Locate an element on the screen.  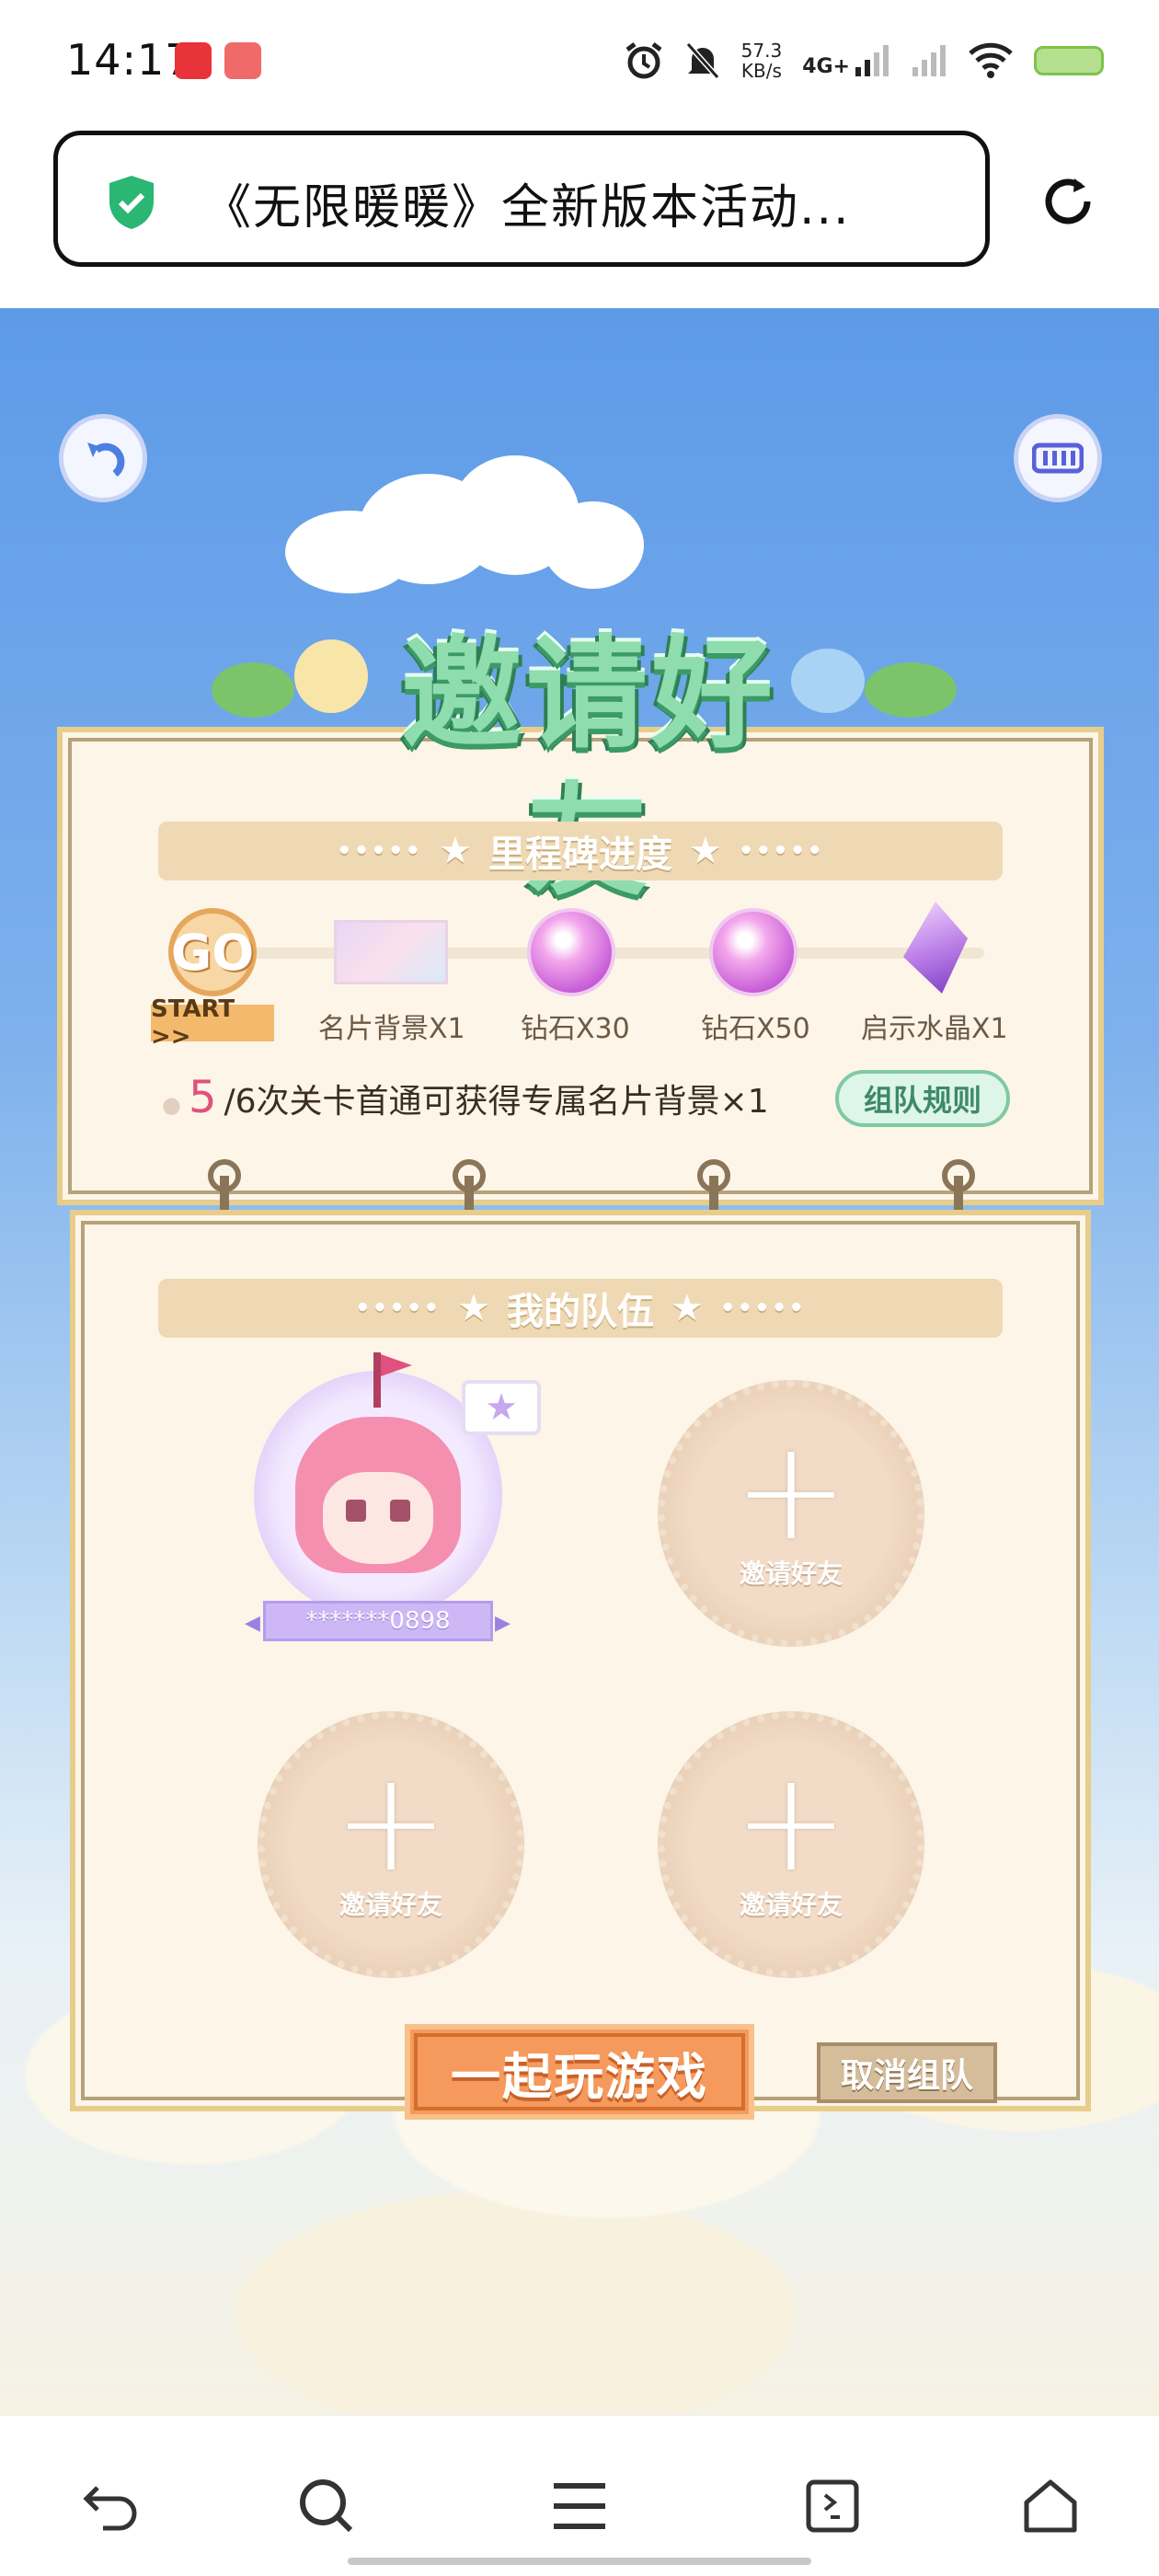
progress-text: ● 5 /6次关卡首通可获得专属名片背景×1 is located at coordinates (465, 1097).